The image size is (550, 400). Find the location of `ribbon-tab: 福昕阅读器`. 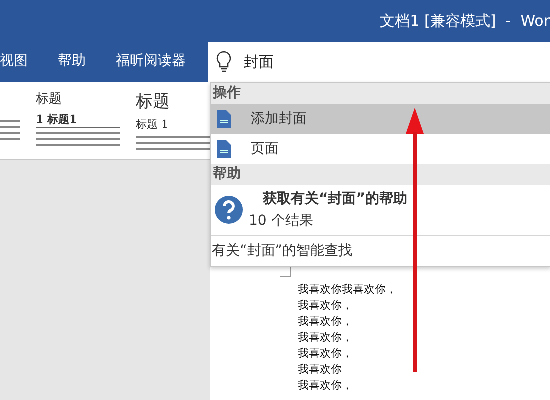

ribbon-tab: 福昕阅读器 is located at coordinates (151, 61).